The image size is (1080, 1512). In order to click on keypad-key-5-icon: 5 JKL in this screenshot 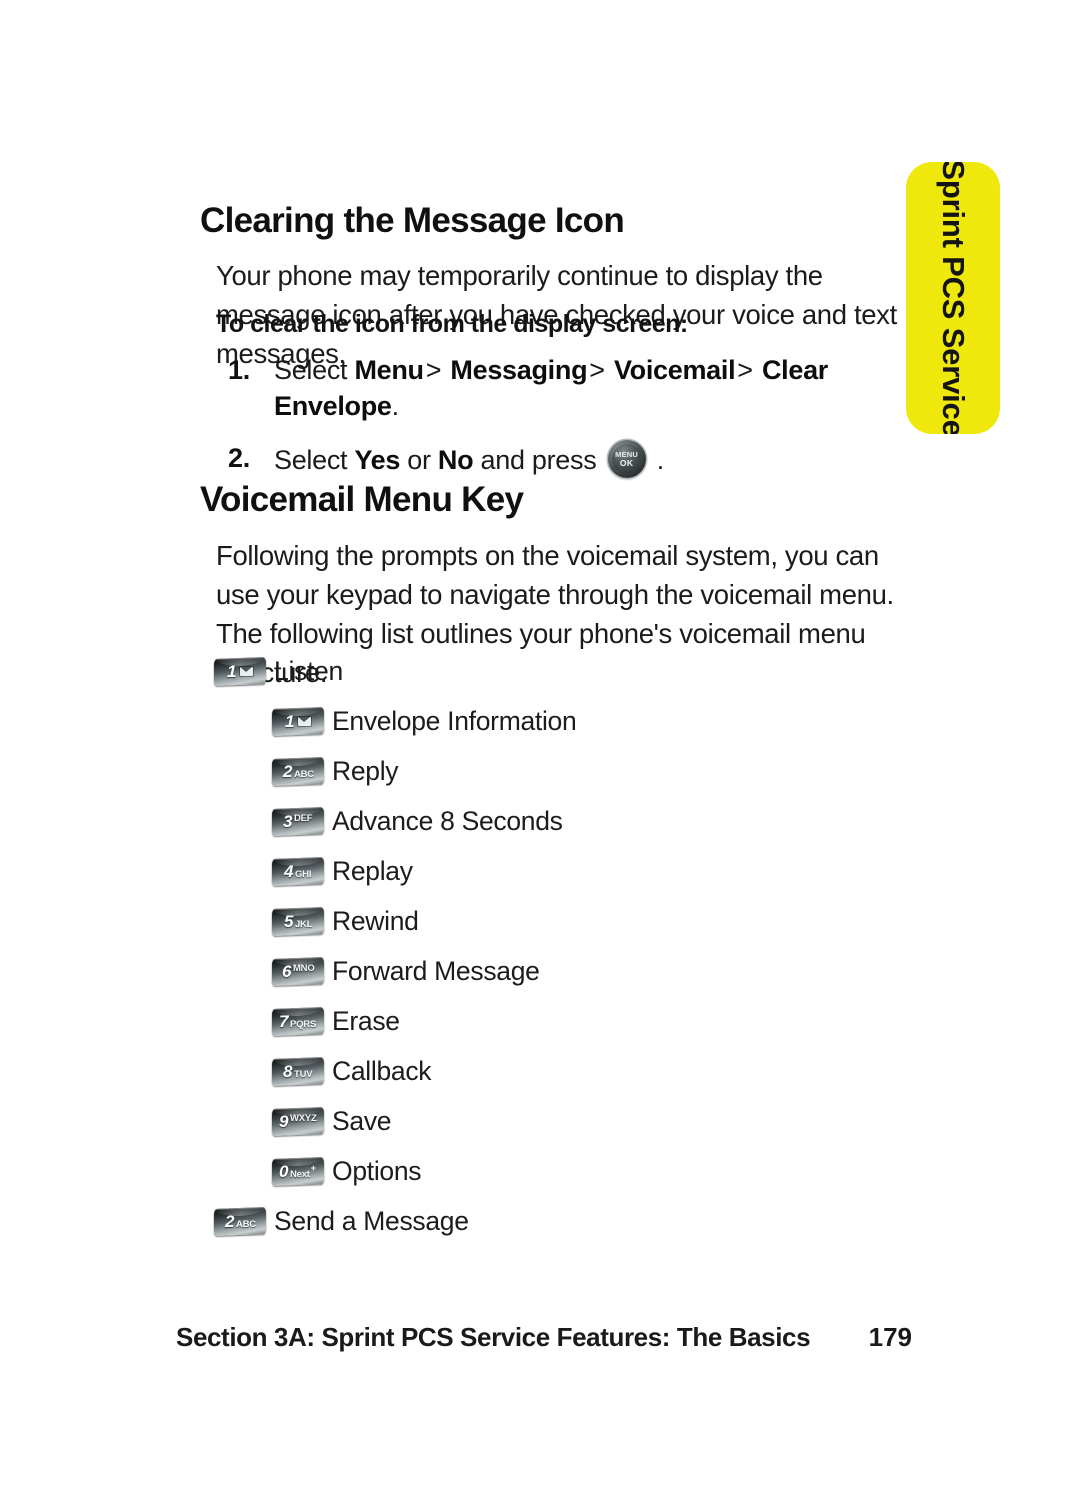, I will do `click(298, 921)`.